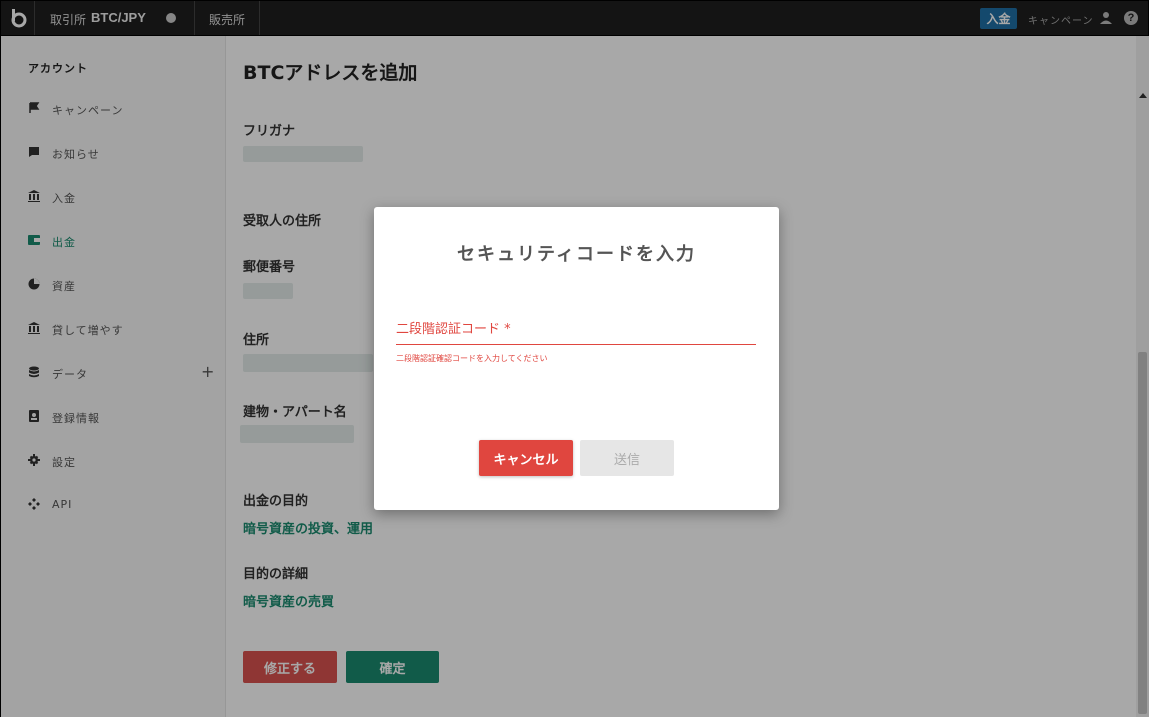  Describe the element at coordinates (472, 358) in the screenshot. I see `error-message: 二段階認証確認コードを入力してください` at that location.